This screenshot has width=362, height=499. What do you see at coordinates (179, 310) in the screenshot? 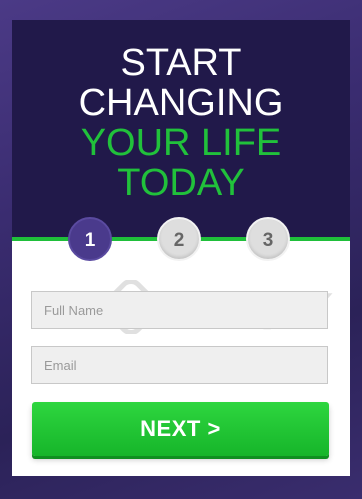
I see `full-name-field` at bounding box center [179, 310].